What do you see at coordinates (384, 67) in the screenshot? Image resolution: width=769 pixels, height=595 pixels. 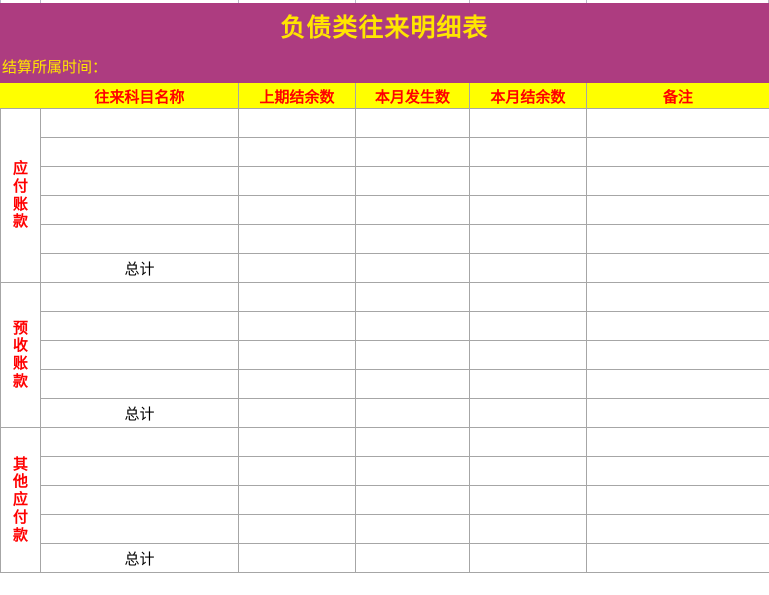 I see `period-row: 结算所属时间：` at bounding box center [384, 67].